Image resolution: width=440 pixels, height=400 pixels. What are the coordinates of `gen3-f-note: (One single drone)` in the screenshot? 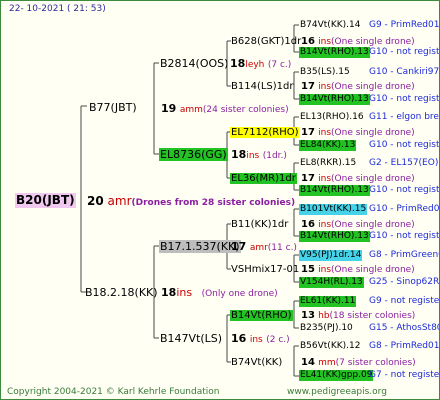 It's located at (373, 270).